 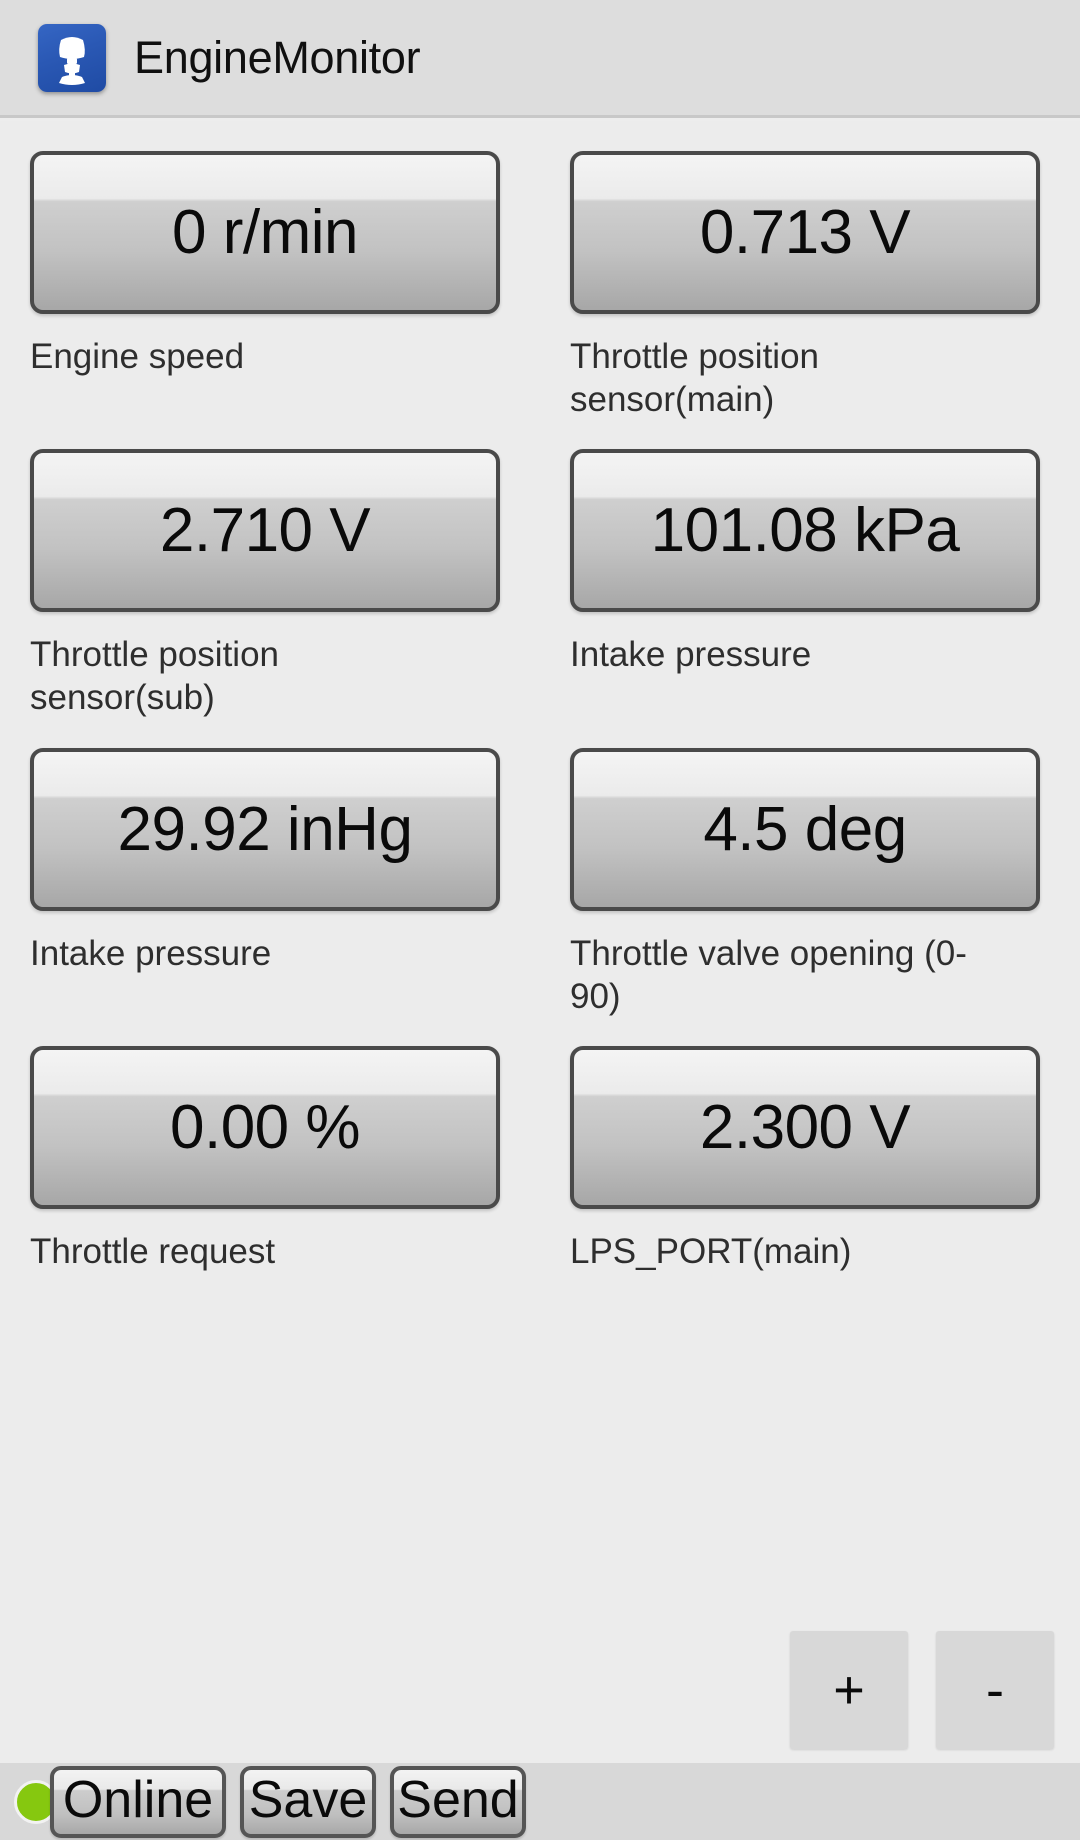 I want to click on gauge-label: Engine speed, so click(x=137, y=356).